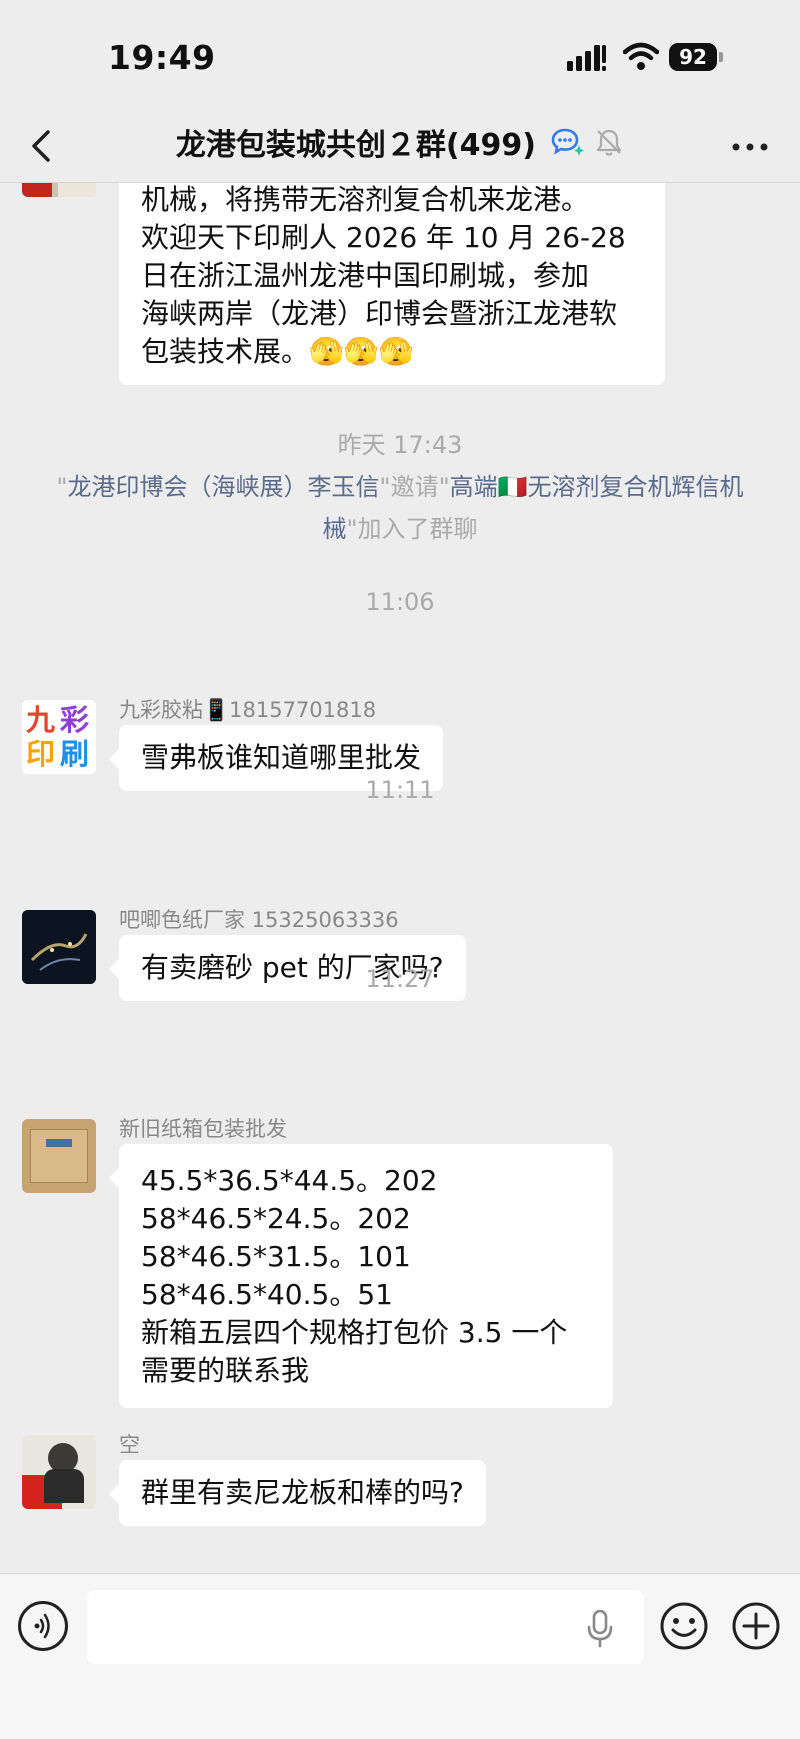 Image resolution: width=800 pixels, height=1739 pixels. Describe the element at coordinates (609, 142) in the screenshot. I see `mute-bell-icon` at that location.